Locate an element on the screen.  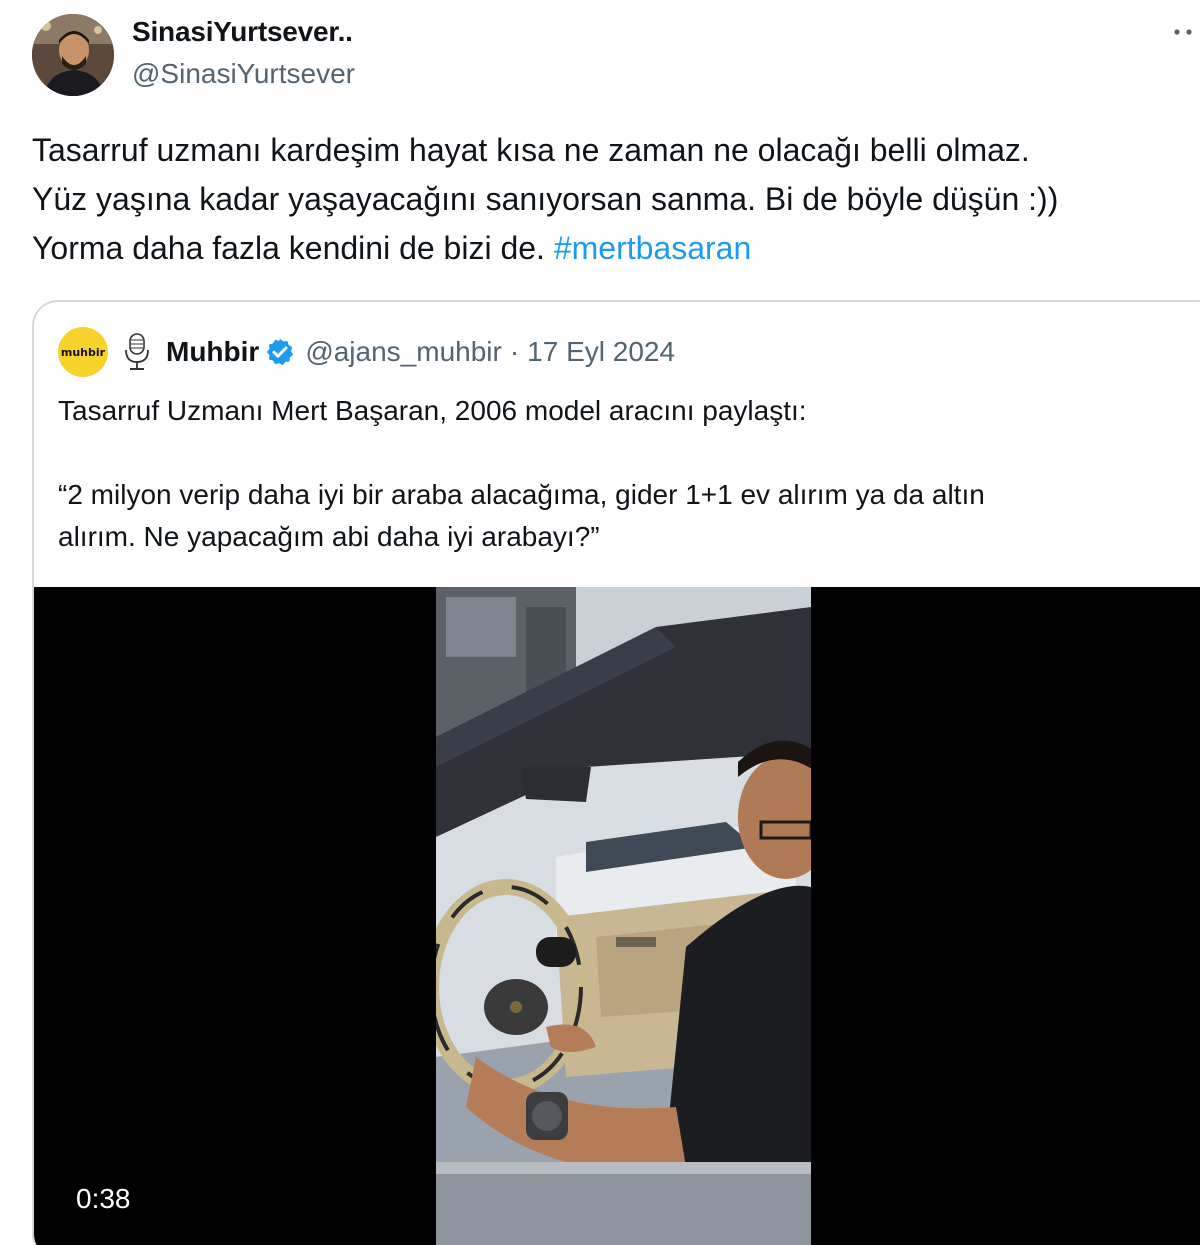
more-dots-icon is located at coordinates (1185, 32).